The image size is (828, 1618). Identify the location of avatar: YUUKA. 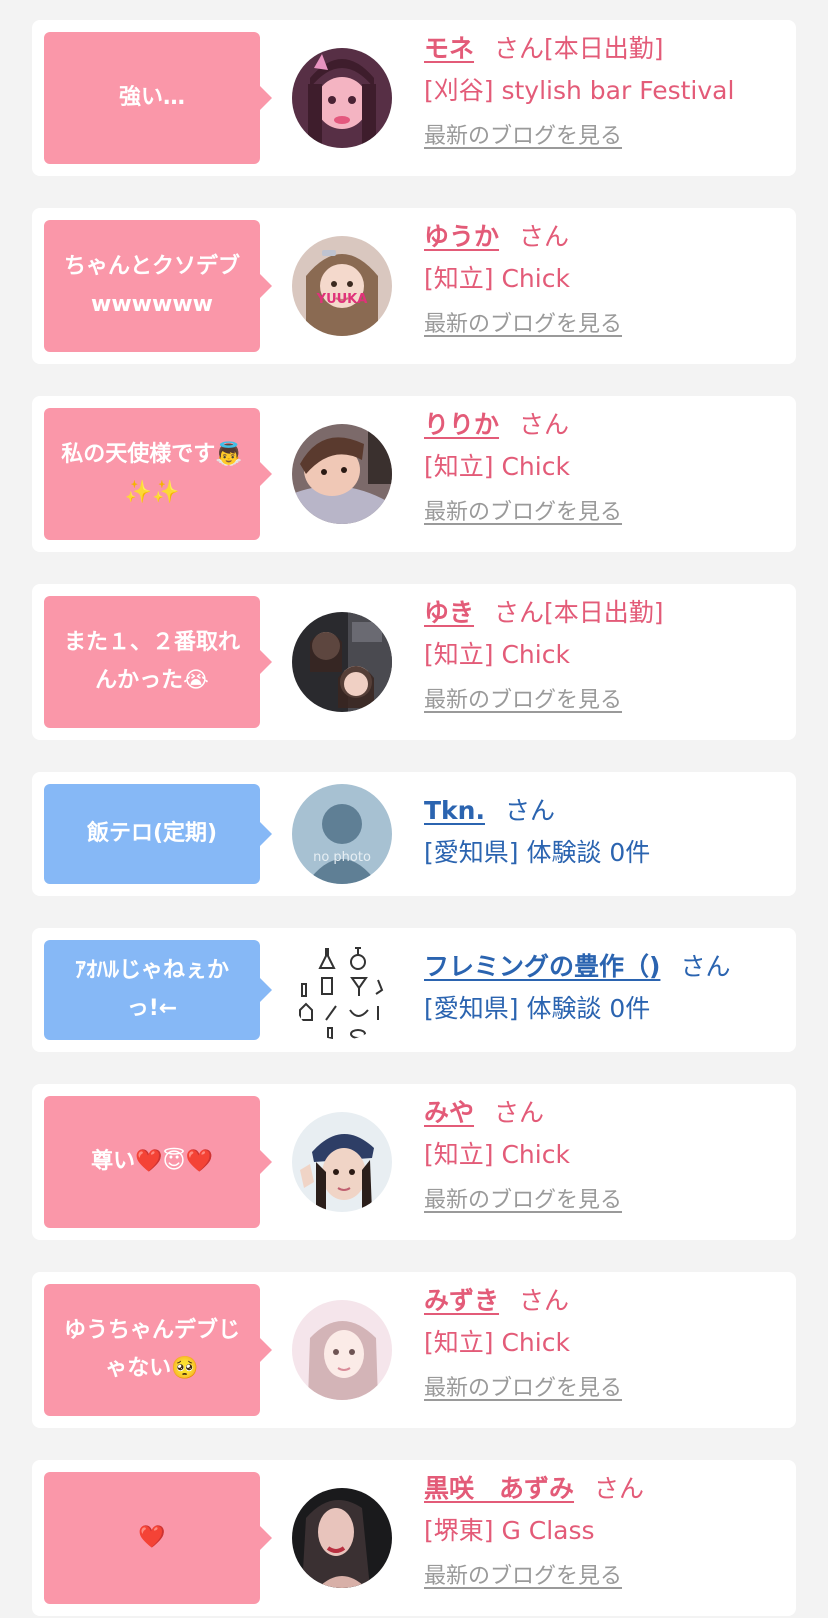
(342, 286).